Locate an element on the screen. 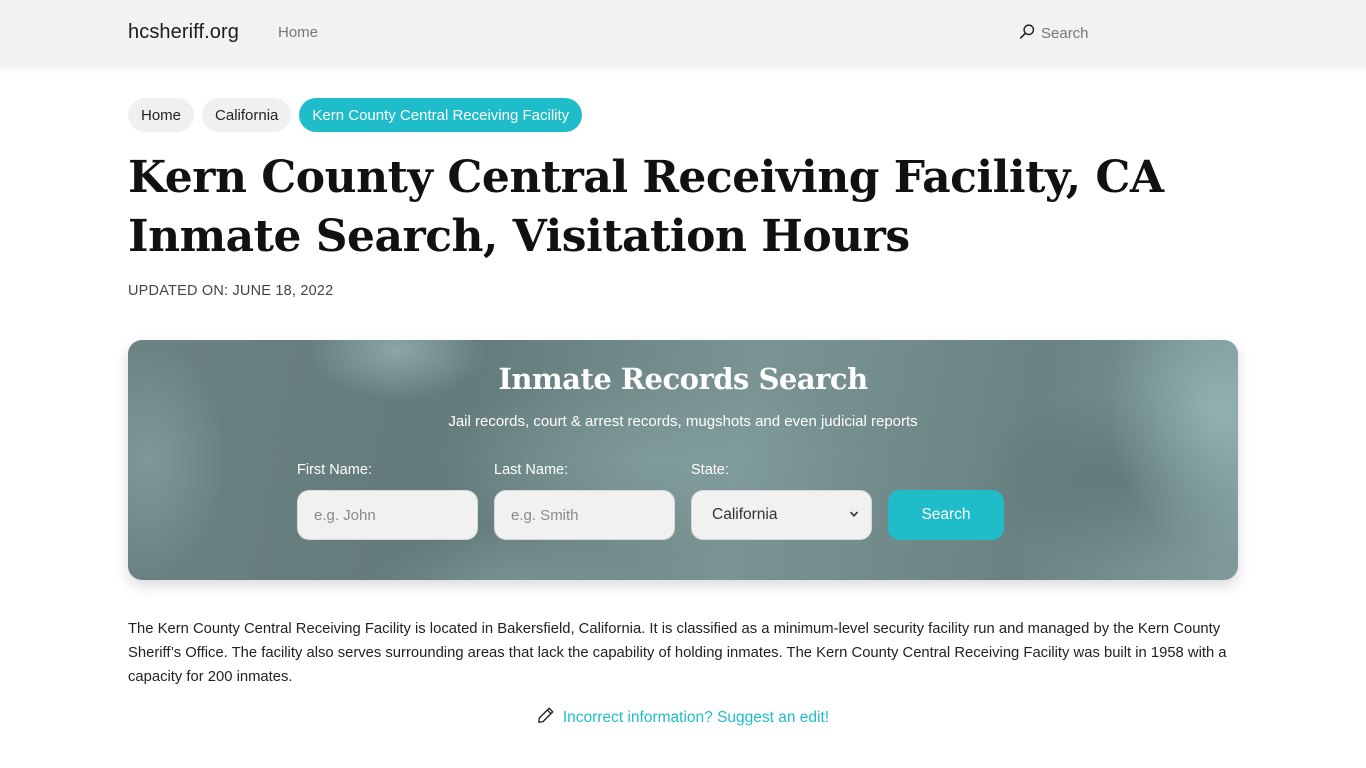 This screenshot has width=1366, height=768. updated-date: UPDATED ON: JUNE 18, 2022 is located at coordinates (231, 291).